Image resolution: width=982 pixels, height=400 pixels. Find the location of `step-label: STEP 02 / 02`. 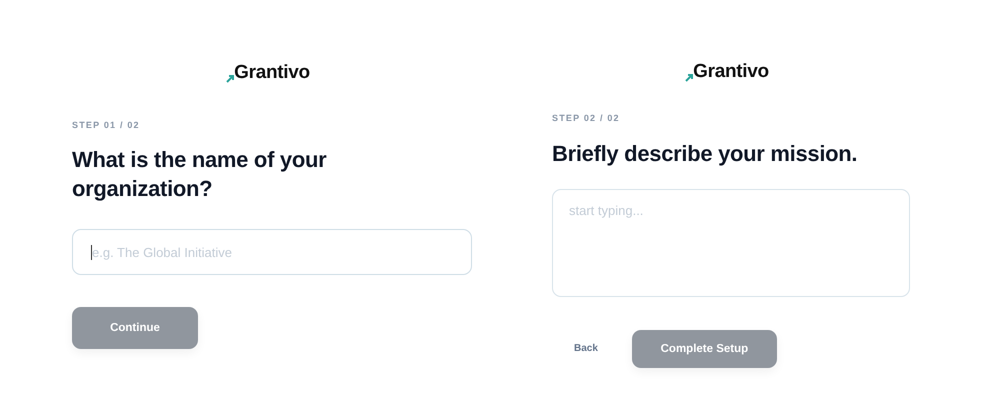

step-label: STEP 02 / 02 is located at coordinates (586, 118).